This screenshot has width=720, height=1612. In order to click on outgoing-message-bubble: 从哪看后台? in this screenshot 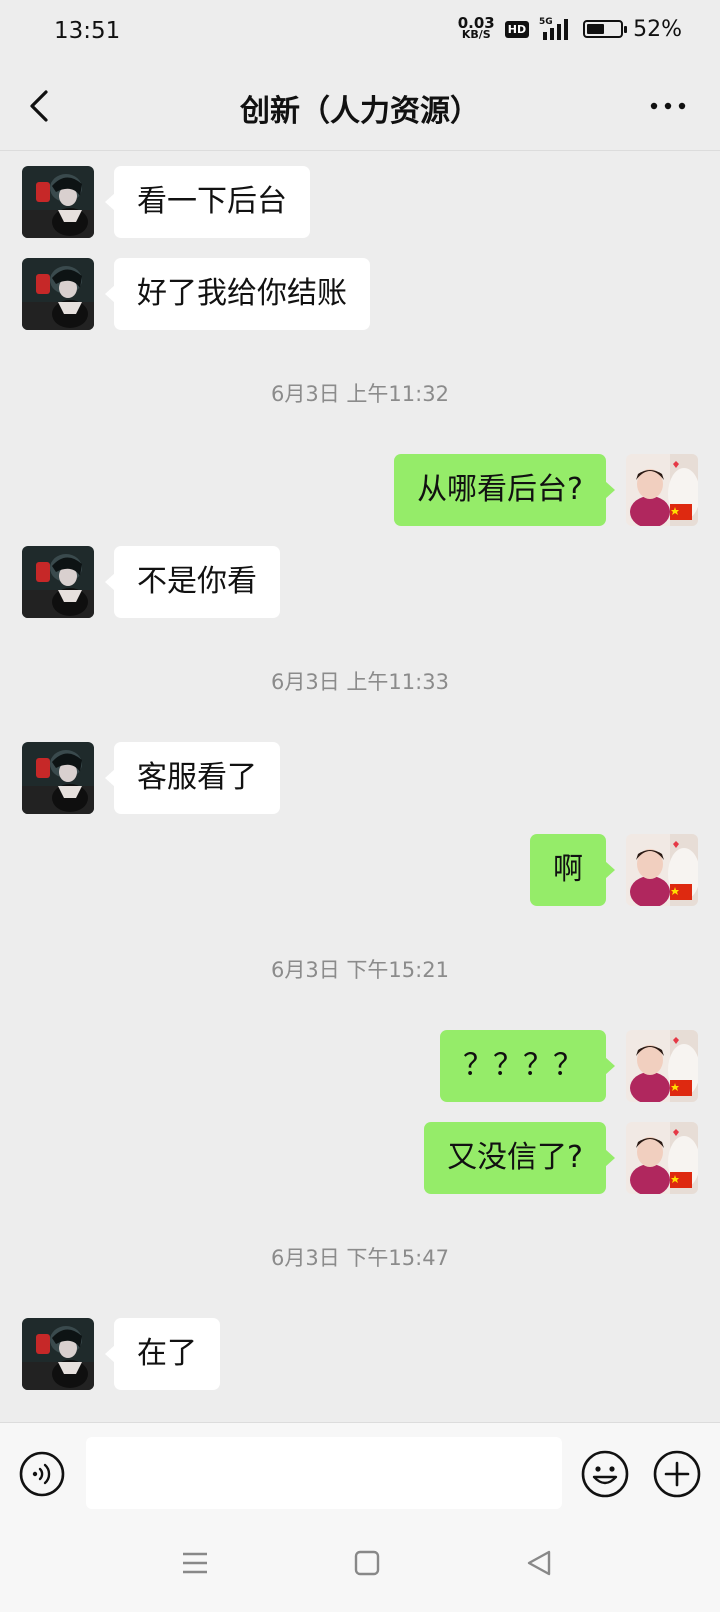, I will do `click(504, 490)`.